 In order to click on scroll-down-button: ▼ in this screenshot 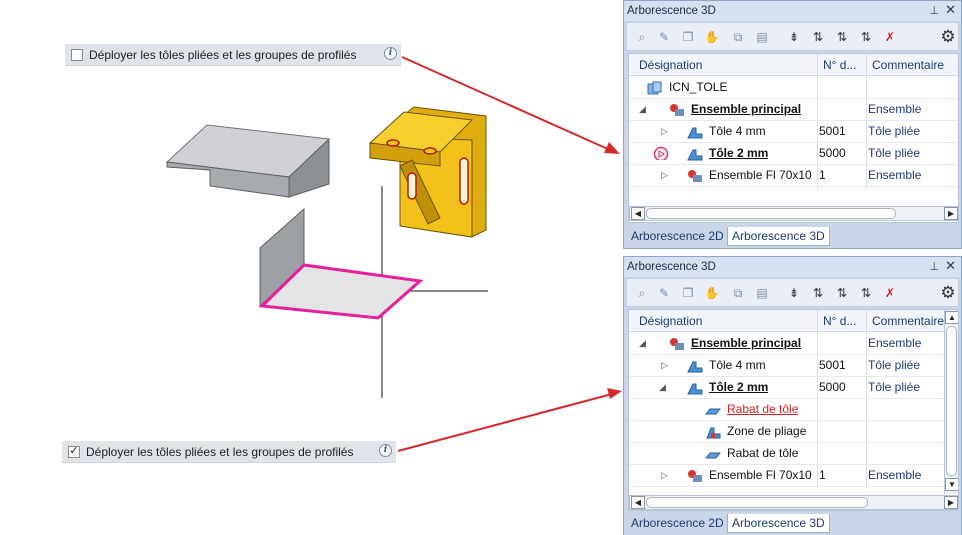, I will do `click(951, 484)`.